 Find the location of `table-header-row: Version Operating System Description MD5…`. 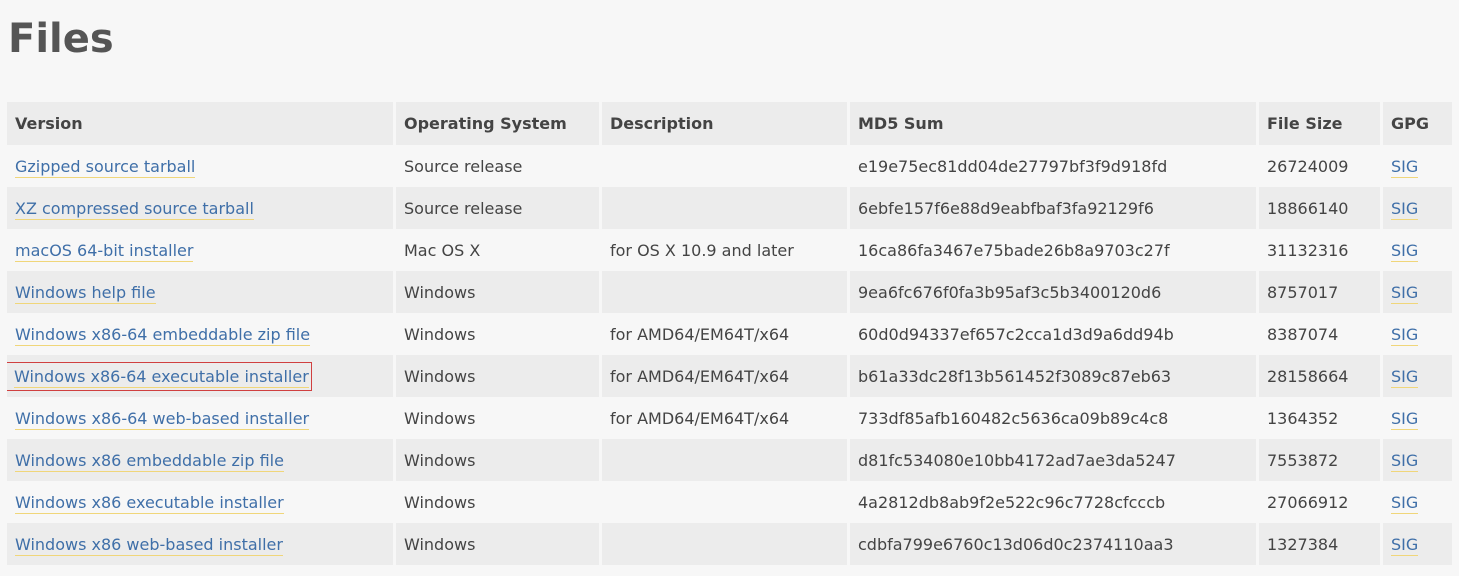

table-header-row: Version Operating System Description MD5… is located at coordinates (729, 123).